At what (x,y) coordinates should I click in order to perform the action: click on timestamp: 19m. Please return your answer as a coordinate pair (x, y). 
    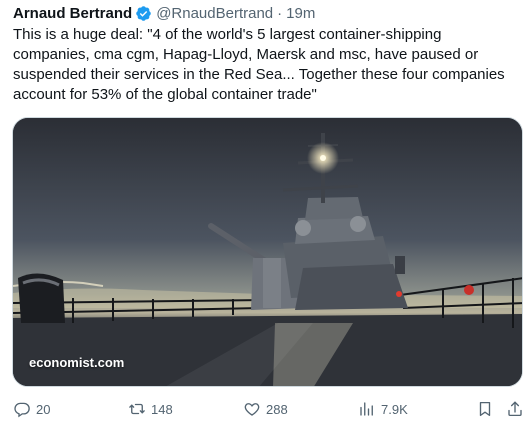
    Looking at the image, I should click on (300, 13).